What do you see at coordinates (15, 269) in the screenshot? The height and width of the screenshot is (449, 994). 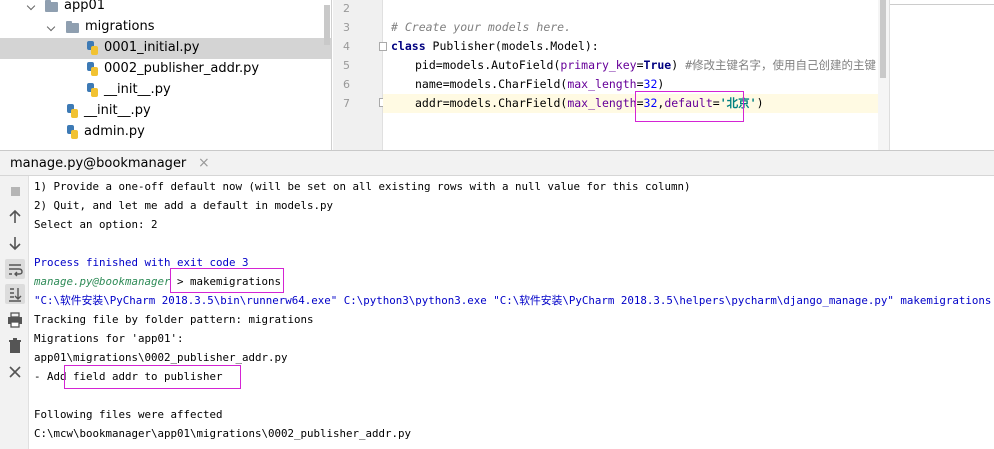 I see `soft-wrap-icon` at bounding box center [15, 269].